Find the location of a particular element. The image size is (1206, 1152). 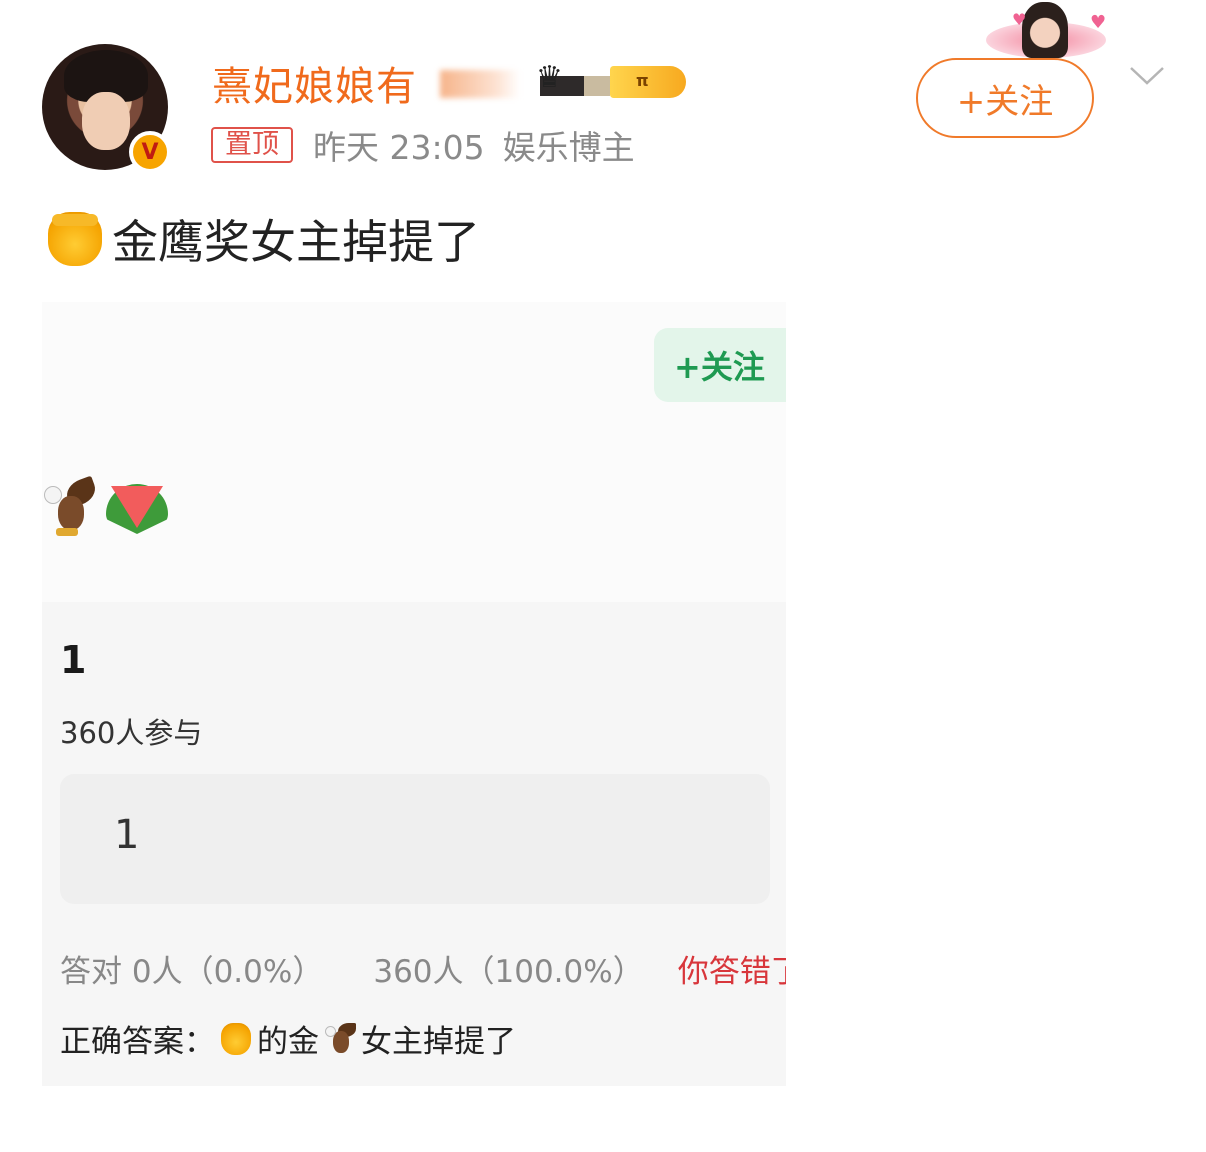

correct-stat: 答对 0人（0.0%） is located at coordinates (192, 972).